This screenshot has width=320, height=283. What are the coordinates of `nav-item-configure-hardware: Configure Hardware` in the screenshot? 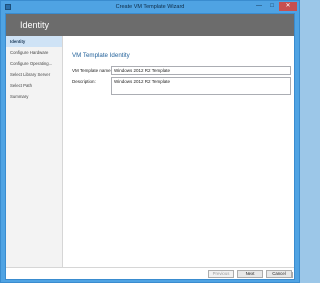 It's located at (34, 52).